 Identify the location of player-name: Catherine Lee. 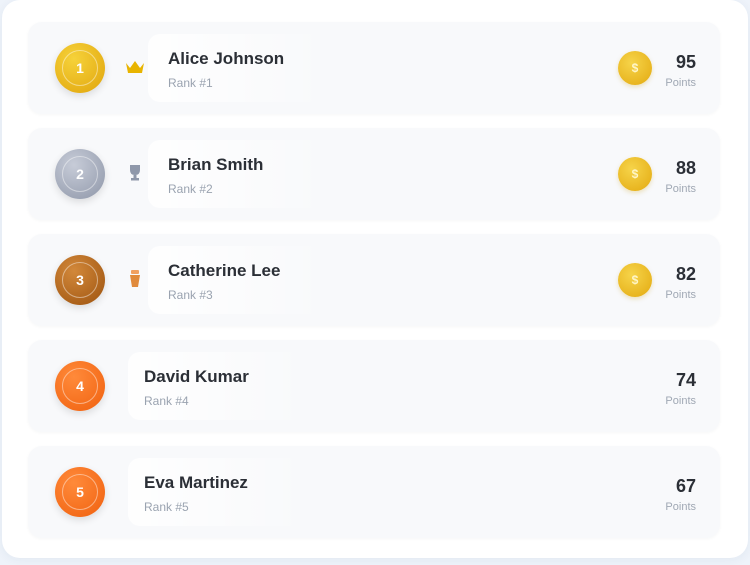
(224, 270).